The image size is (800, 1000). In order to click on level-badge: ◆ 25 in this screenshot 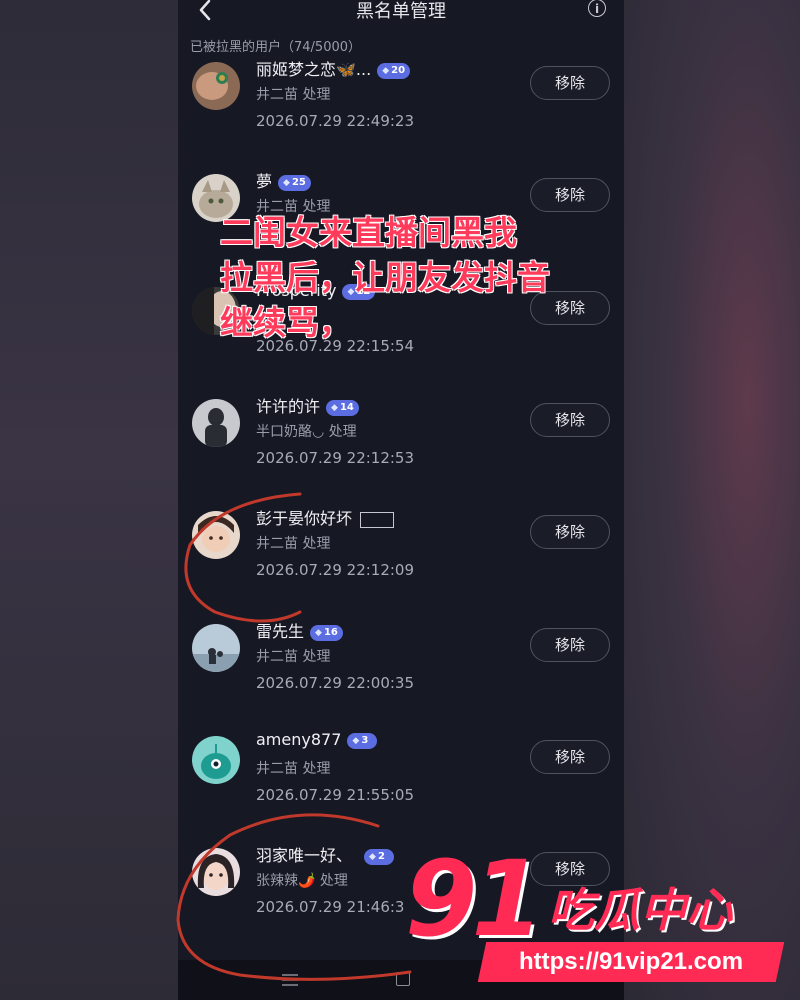, I will do `click(294, 182)`.